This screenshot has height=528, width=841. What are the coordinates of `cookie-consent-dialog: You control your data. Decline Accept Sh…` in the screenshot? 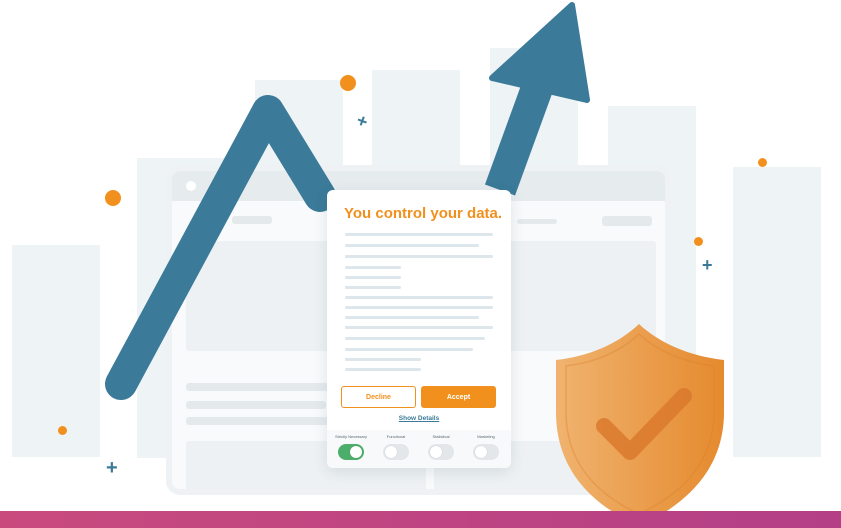 It's located at (419, 329).